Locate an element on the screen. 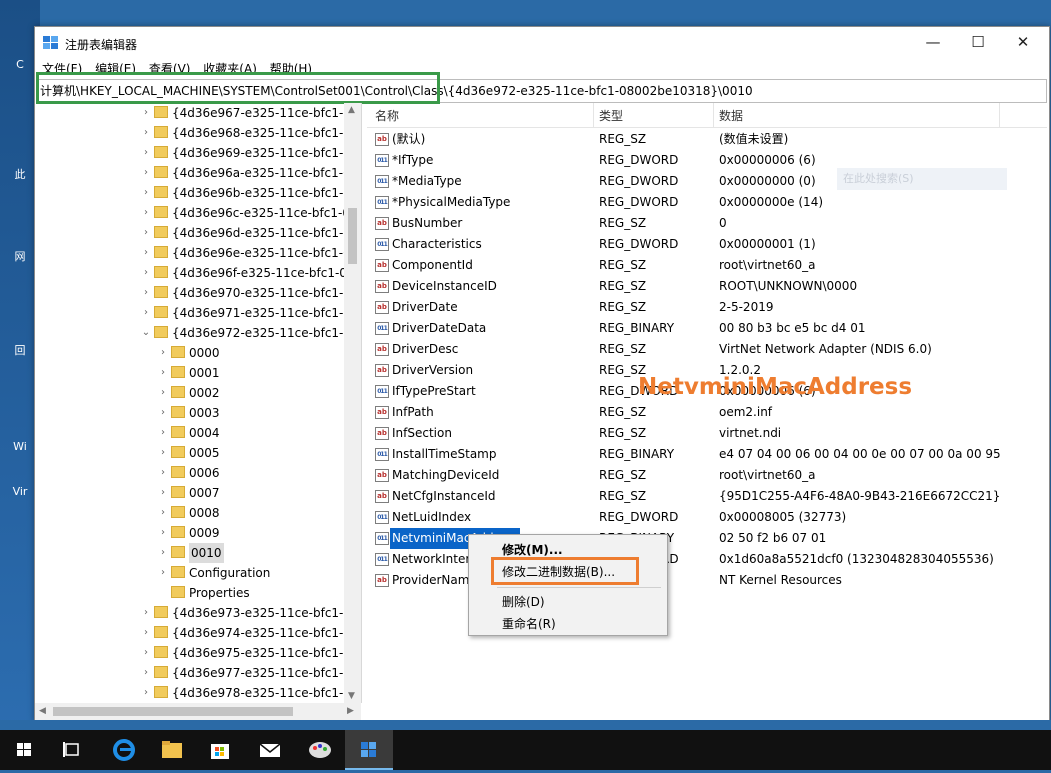 The width and height of the screenshot is (1051, 773). tree-node: › 0009 is located at coordinates (189, 533).